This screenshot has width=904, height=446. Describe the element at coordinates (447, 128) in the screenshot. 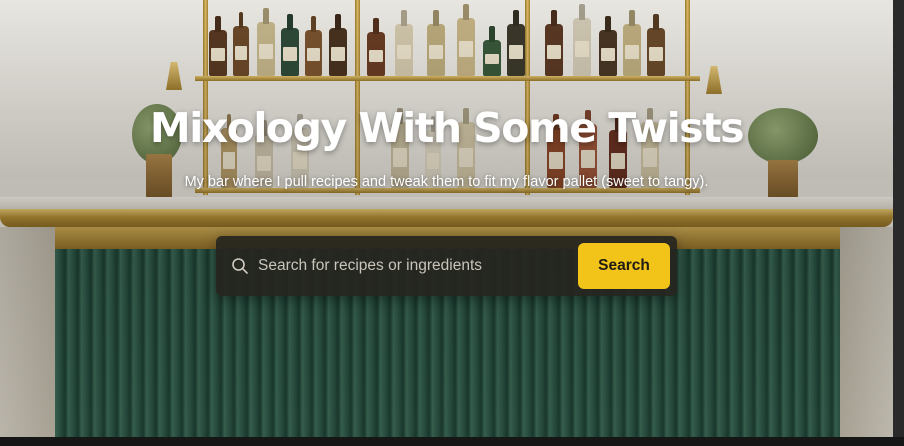

I see `page-title: Mixology With Some Twists` at that location.